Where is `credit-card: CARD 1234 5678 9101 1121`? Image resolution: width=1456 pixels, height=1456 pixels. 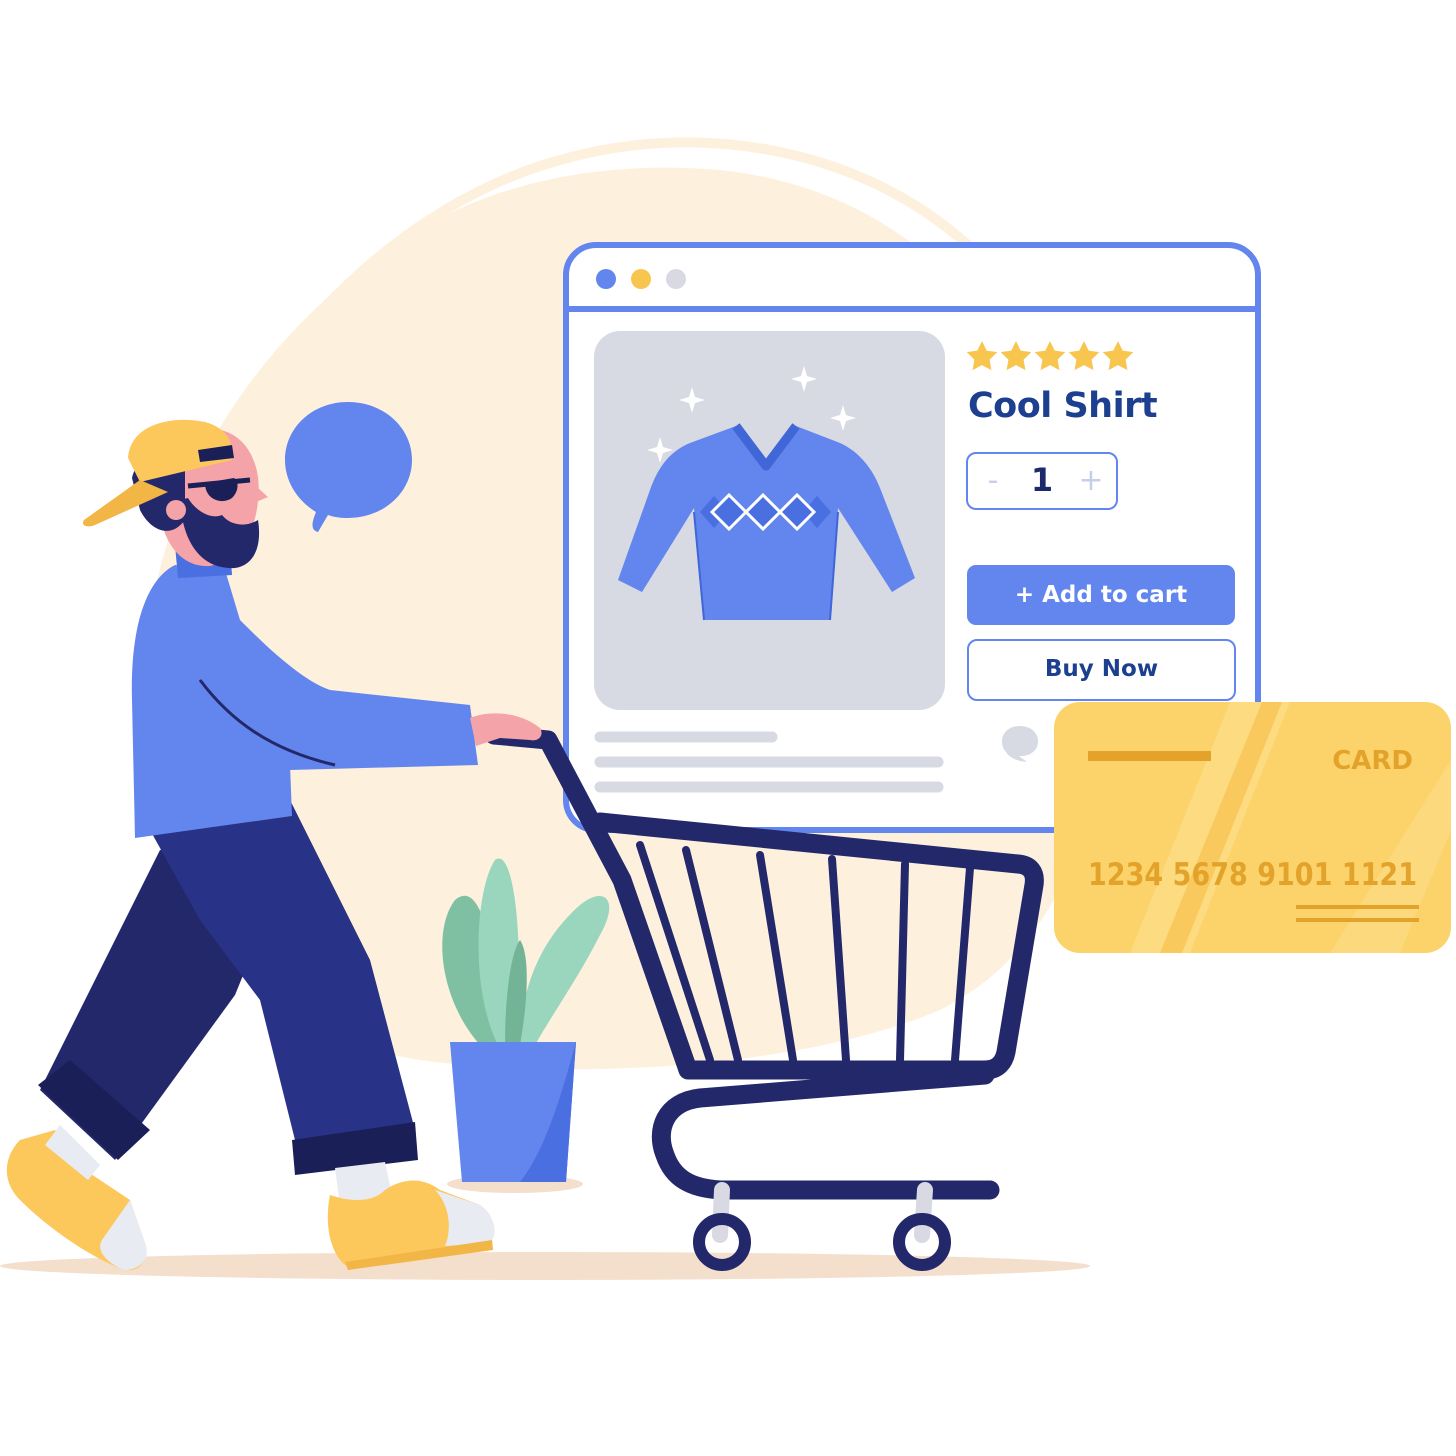
credit-card: CARD 1234 5678 9101 1121 is located at coordinates (1252, 827).